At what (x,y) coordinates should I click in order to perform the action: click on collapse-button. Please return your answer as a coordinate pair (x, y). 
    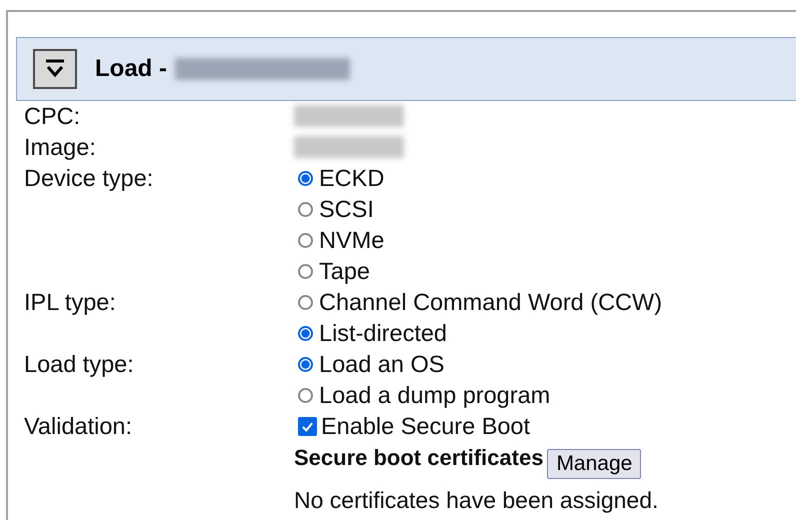
    Looking at the image, I should click on (55, 69).